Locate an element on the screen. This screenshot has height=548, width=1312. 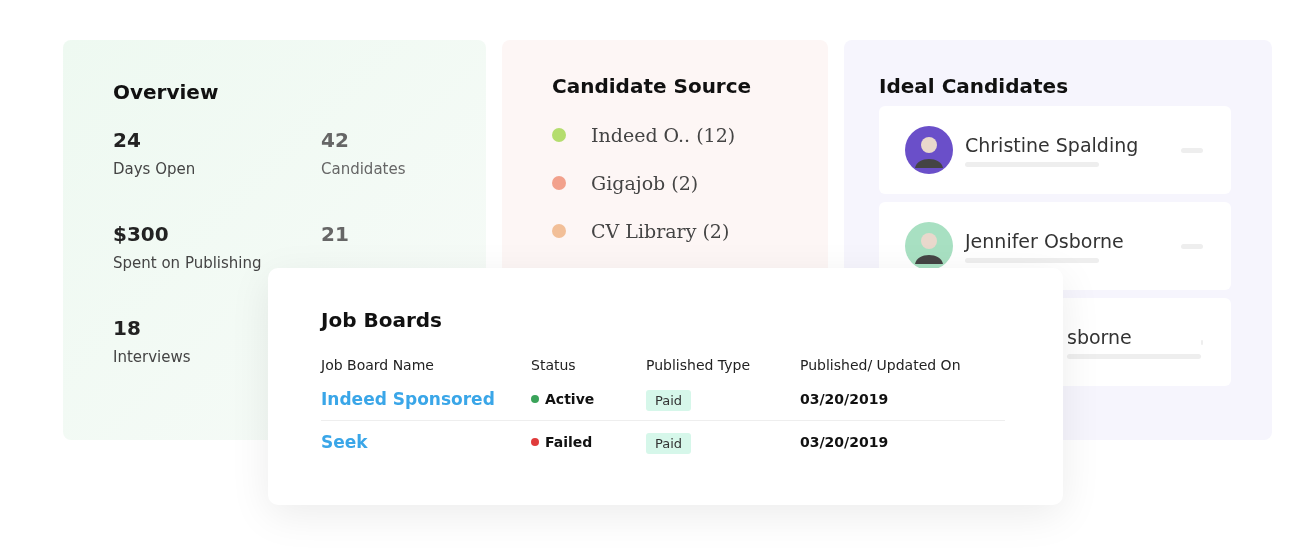
source-label: Indeed O.. (12) is located at coordinates (663, 135).